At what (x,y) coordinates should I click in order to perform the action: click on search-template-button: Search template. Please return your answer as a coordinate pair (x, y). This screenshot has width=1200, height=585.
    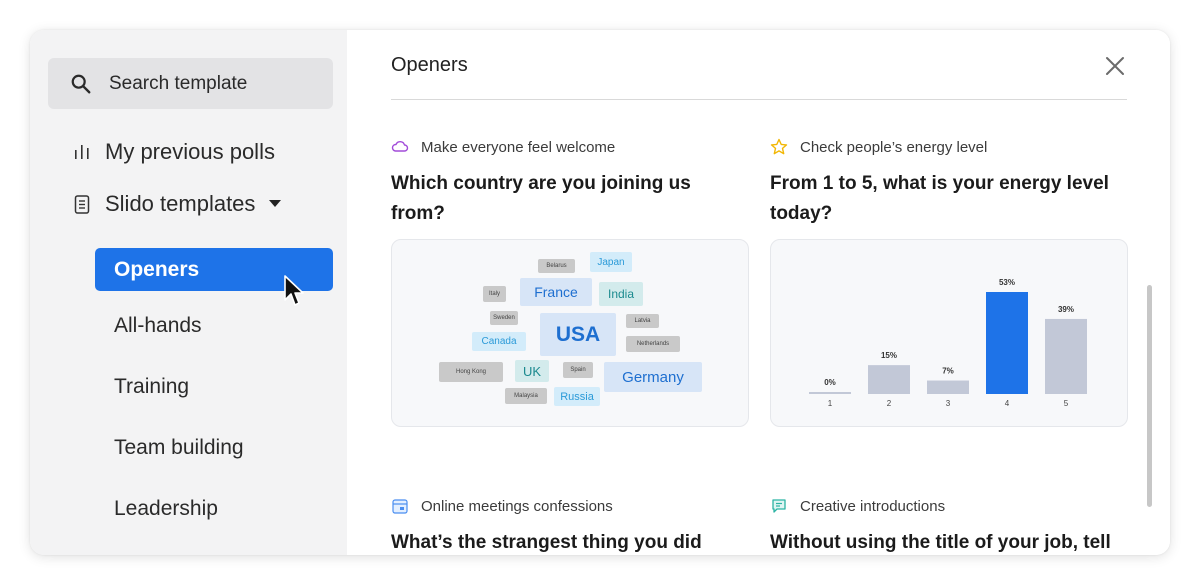
    Looking at the image, I should click on (190, 83).